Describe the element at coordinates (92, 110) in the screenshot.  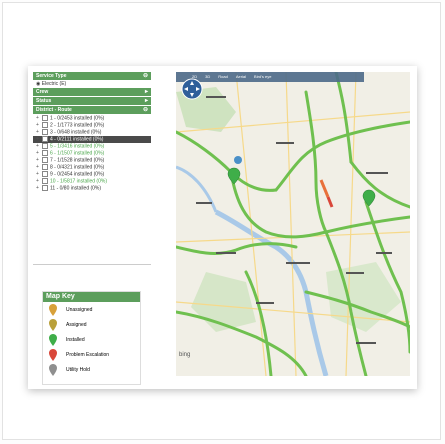
I see `district-header: District - Route ⊖` at that location.